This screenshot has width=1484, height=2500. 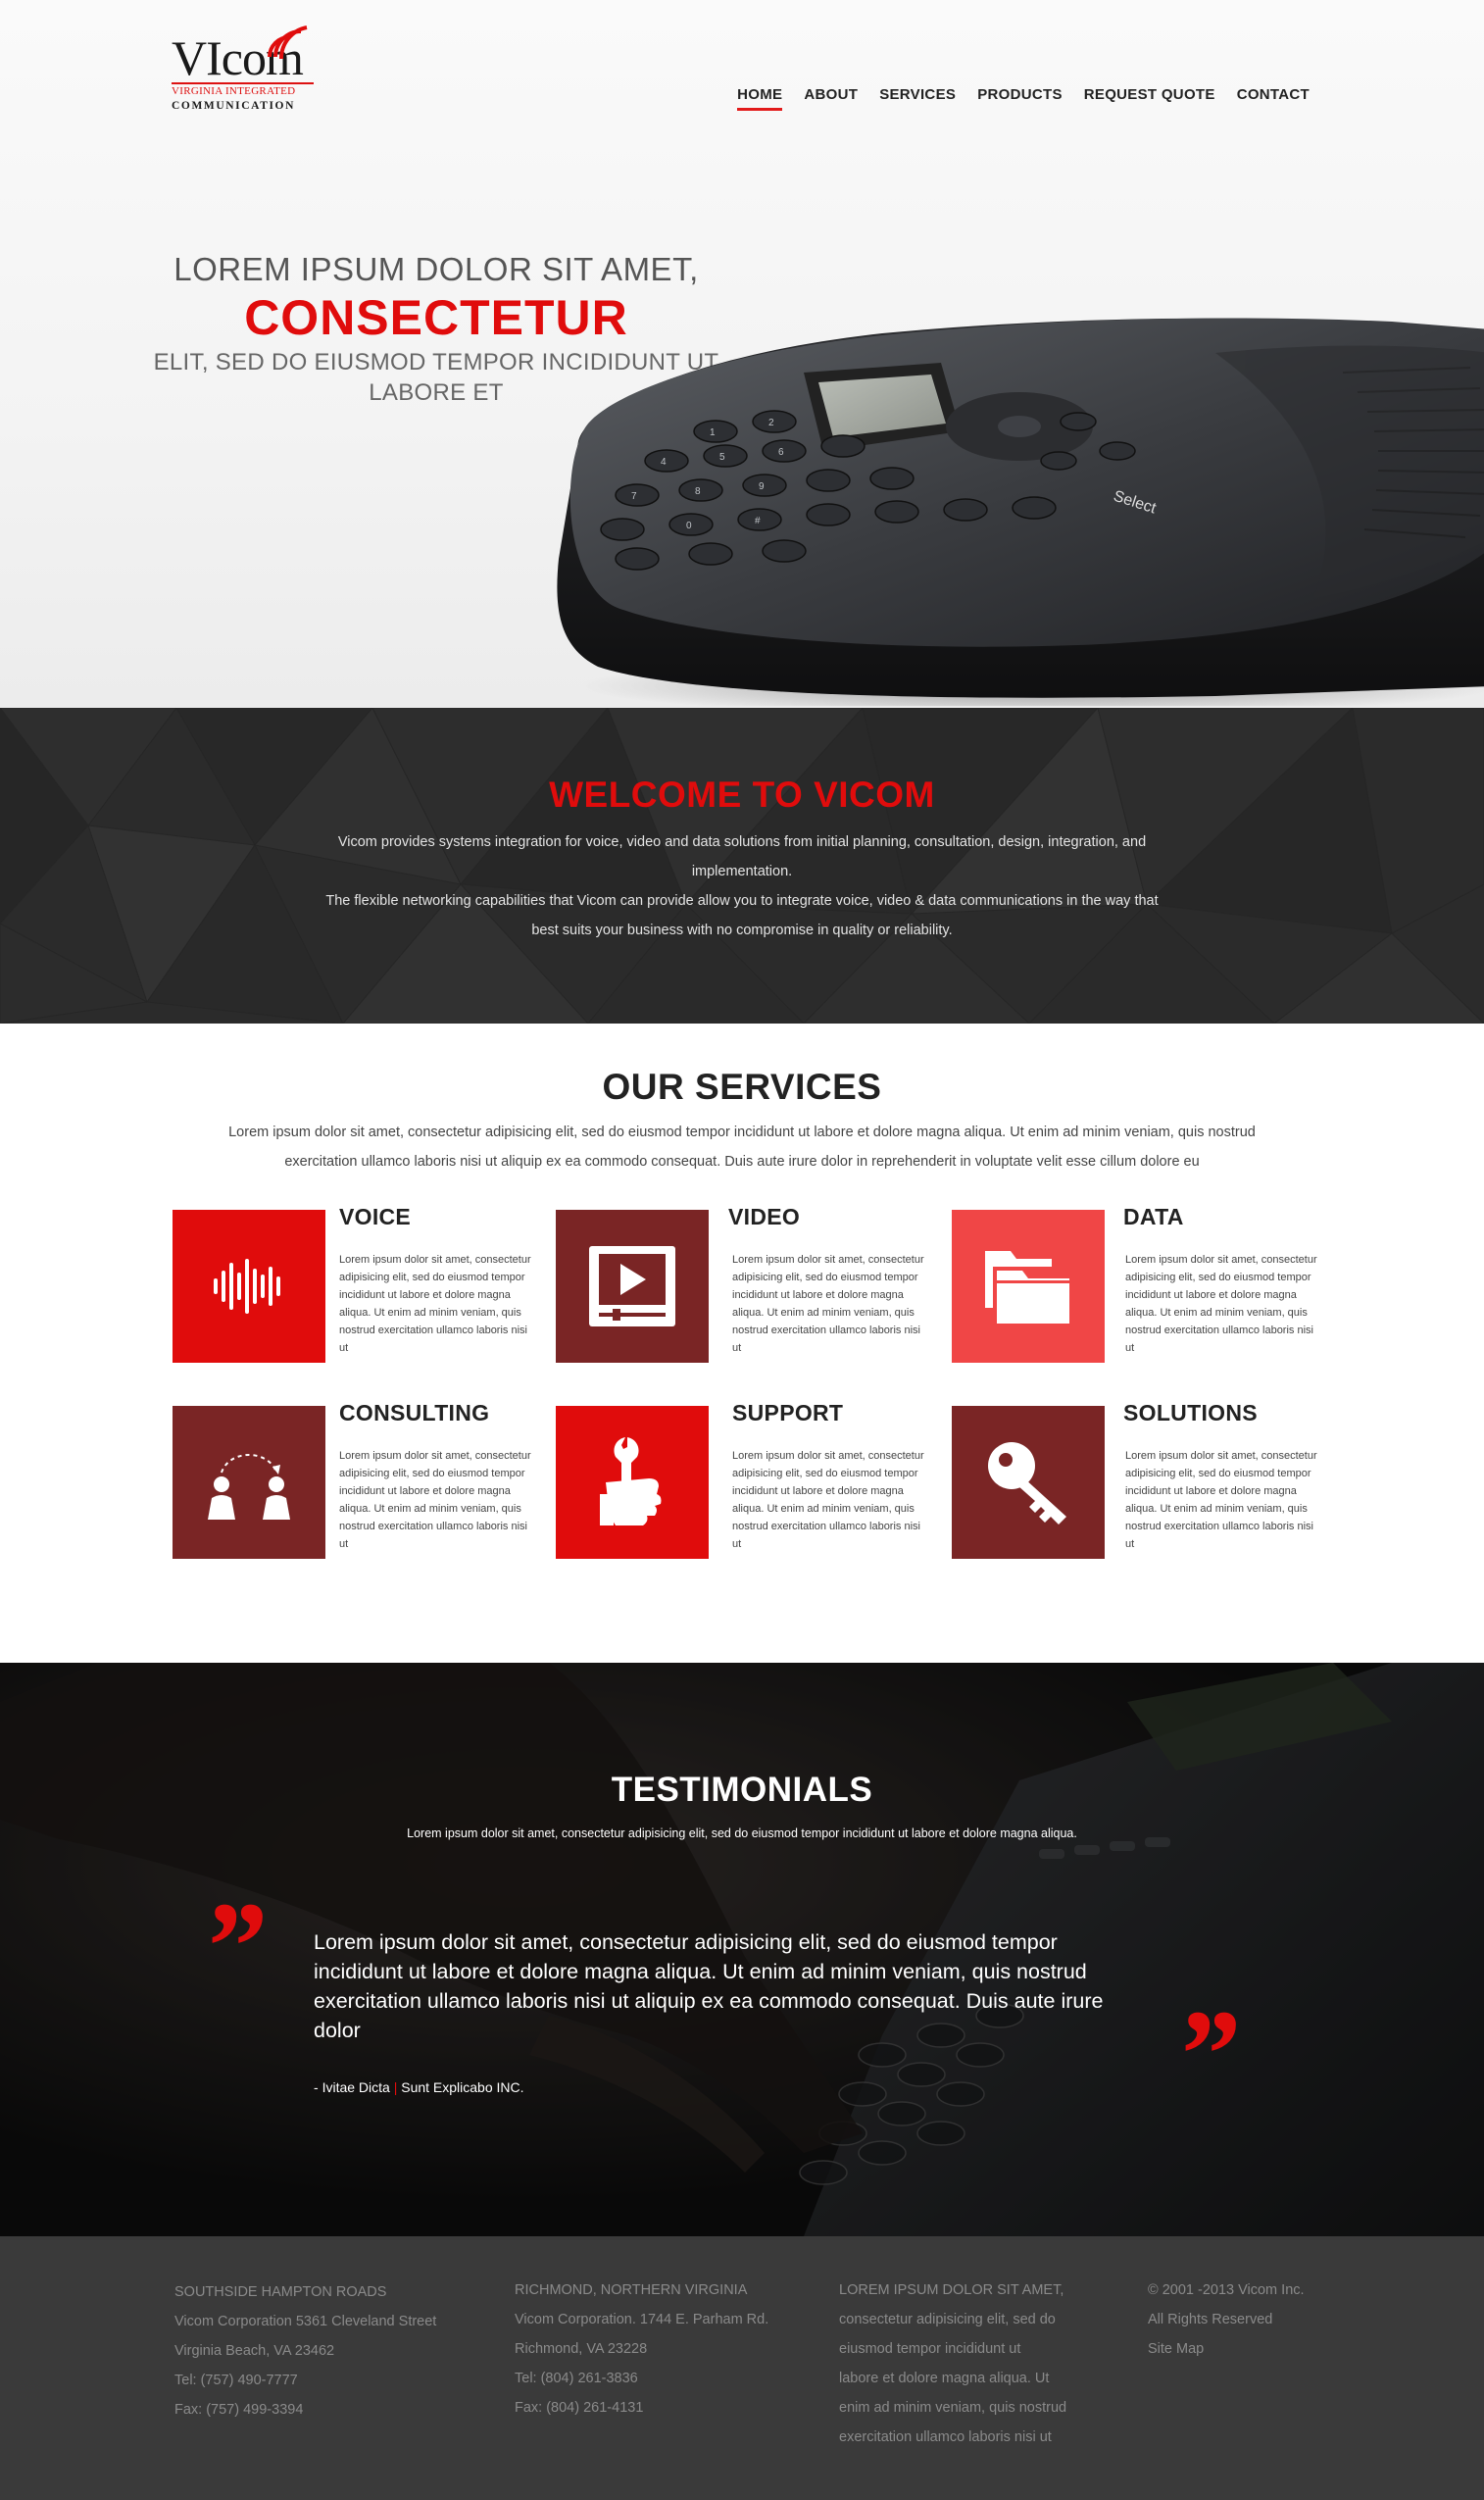 I want to click on nav-home: HOME, so click(x=760, y=98).